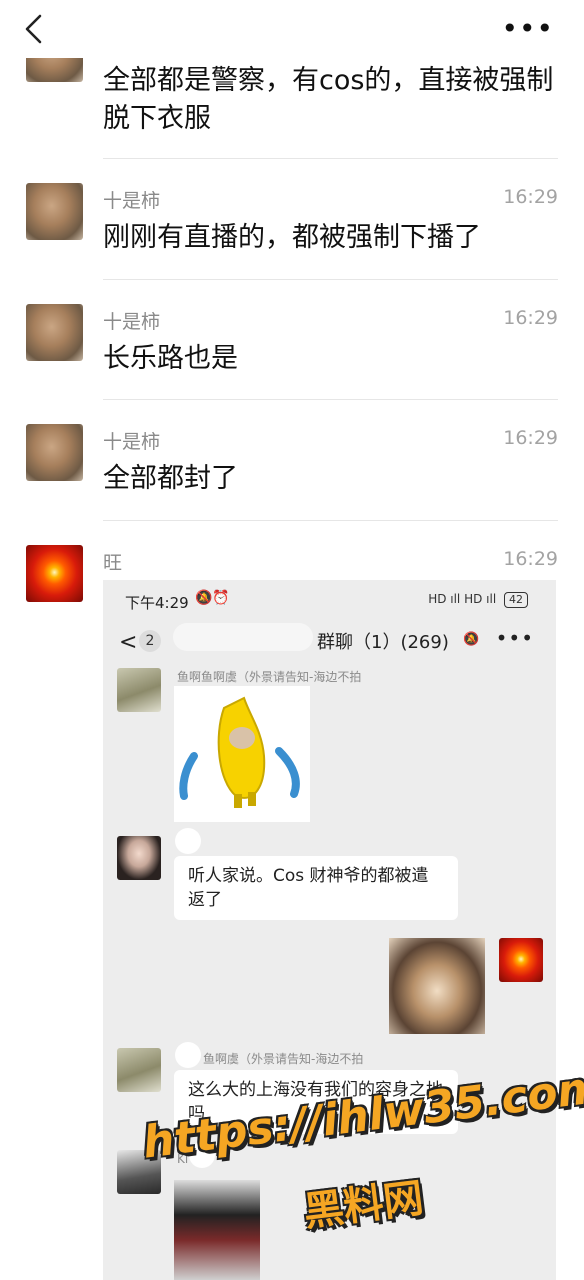 The width and height of the screenshot is (584, 1280). What do you see at coordinates (514, 638) in the screenshot?
I see `more-icon: •••` at bounding box center [514, 638].